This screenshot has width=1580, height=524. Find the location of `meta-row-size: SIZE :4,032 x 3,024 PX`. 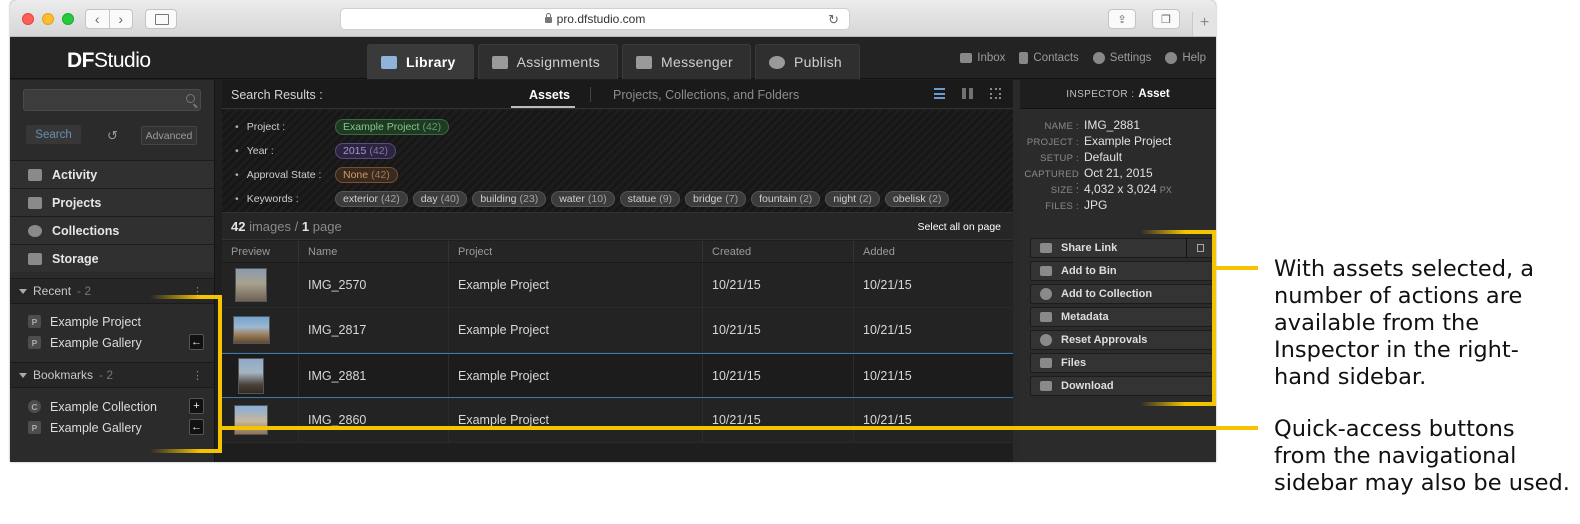

meta-row-size: SIZE :4,032 x 3,024 PX is located at coordinates (1111, 189).